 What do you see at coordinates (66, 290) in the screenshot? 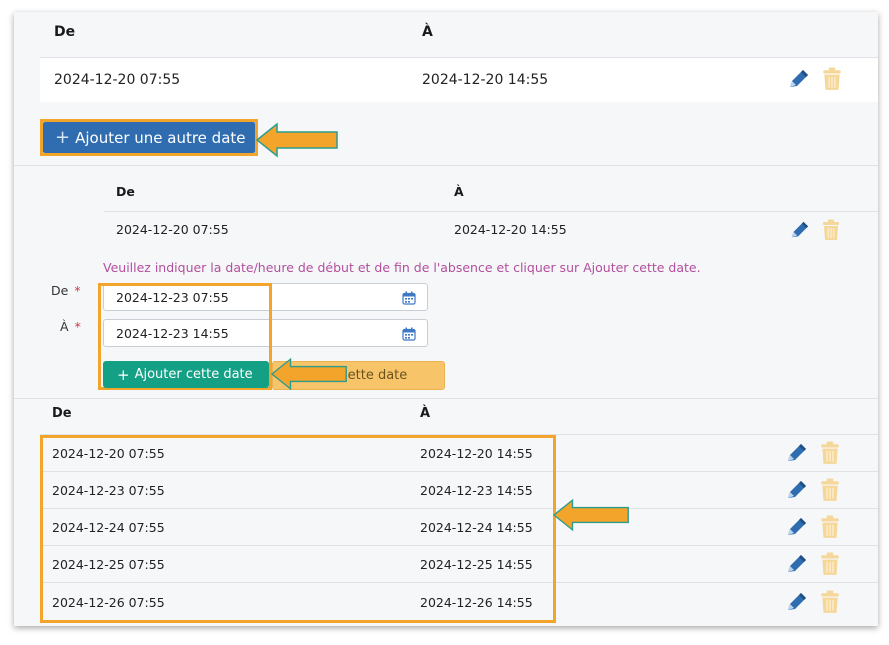
I see `from-field-label: De *` at bounding box center [66, 290].